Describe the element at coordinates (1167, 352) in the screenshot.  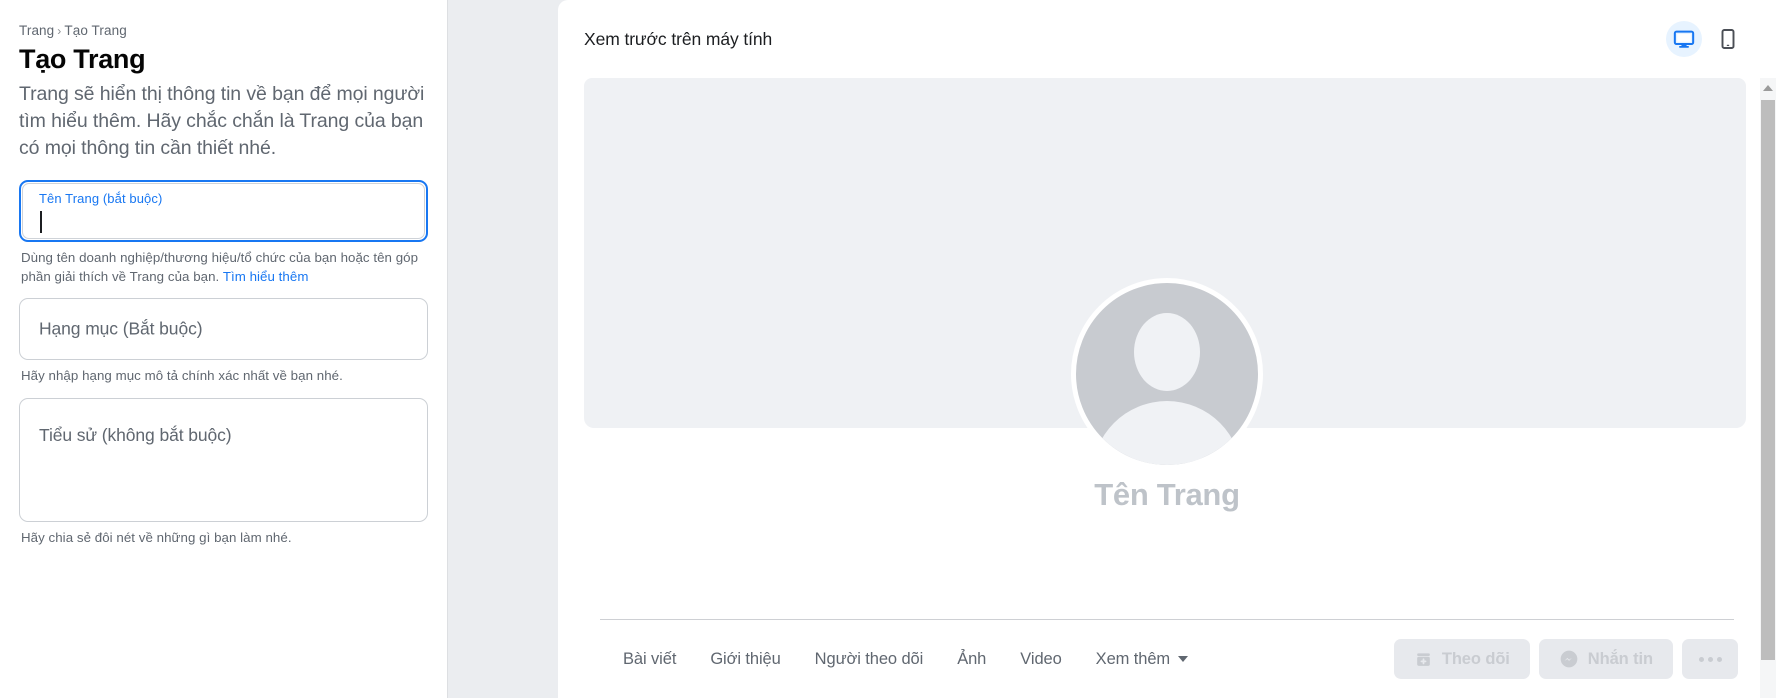
I see `avatar-head-shape` at that location.